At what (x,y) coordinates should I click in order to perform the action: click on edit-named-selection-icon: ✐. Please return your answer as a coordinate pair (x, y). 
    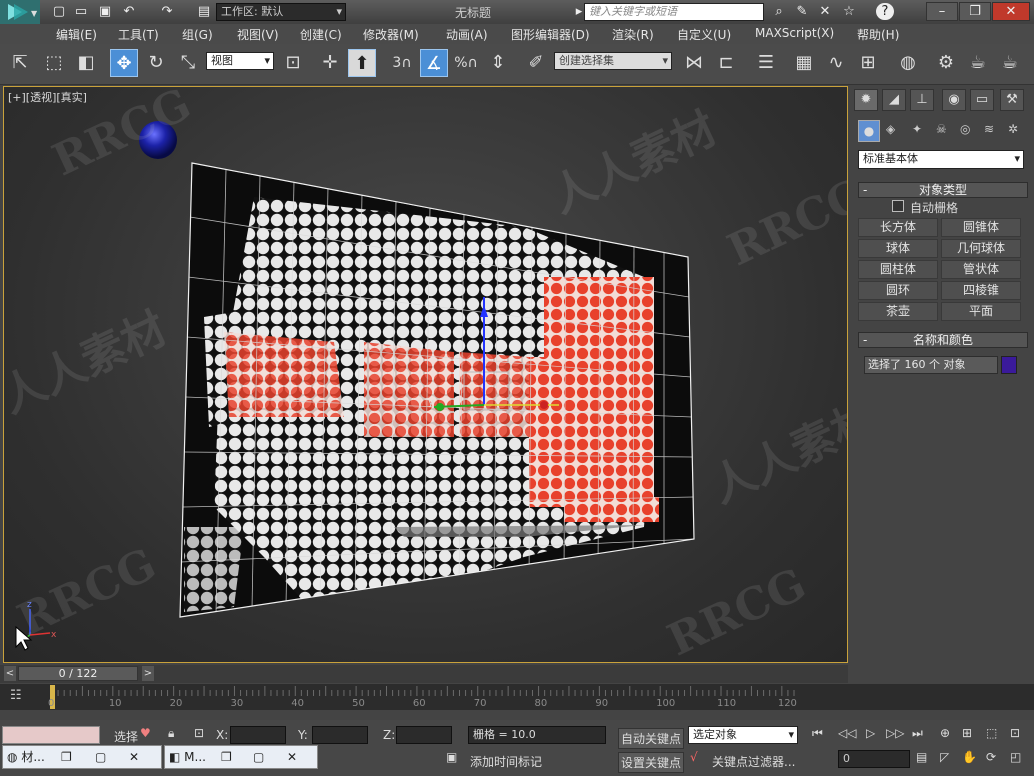
    Looking at the image, I should click on (536, 63).